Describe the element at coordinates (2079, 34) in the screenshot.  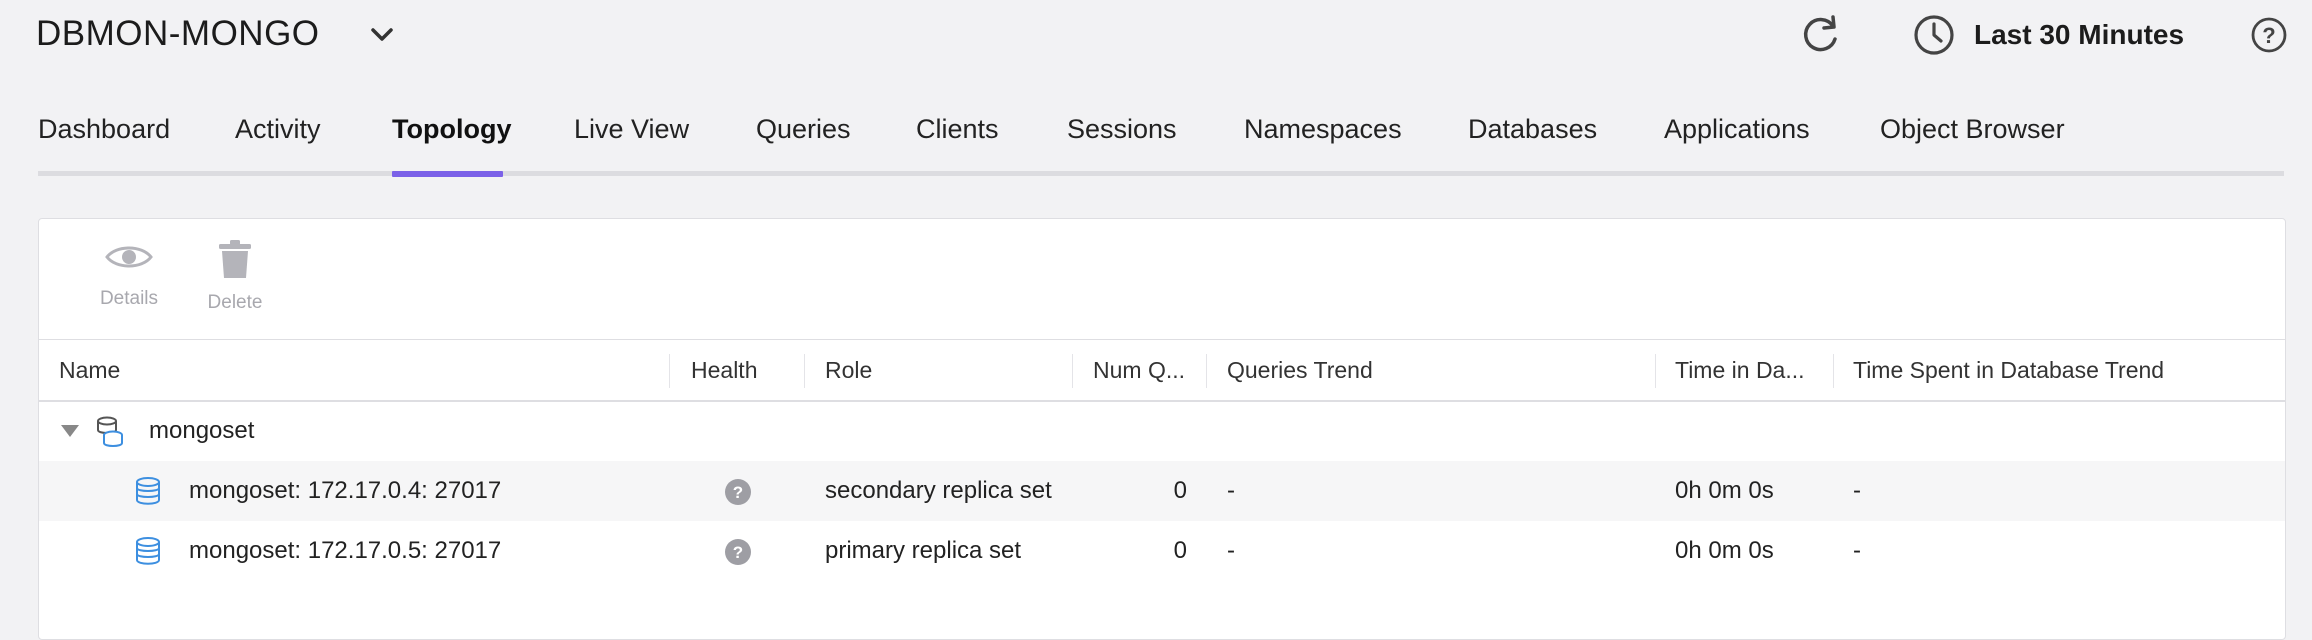
I see `time-range-label: Last 30 Minutes` at that location.